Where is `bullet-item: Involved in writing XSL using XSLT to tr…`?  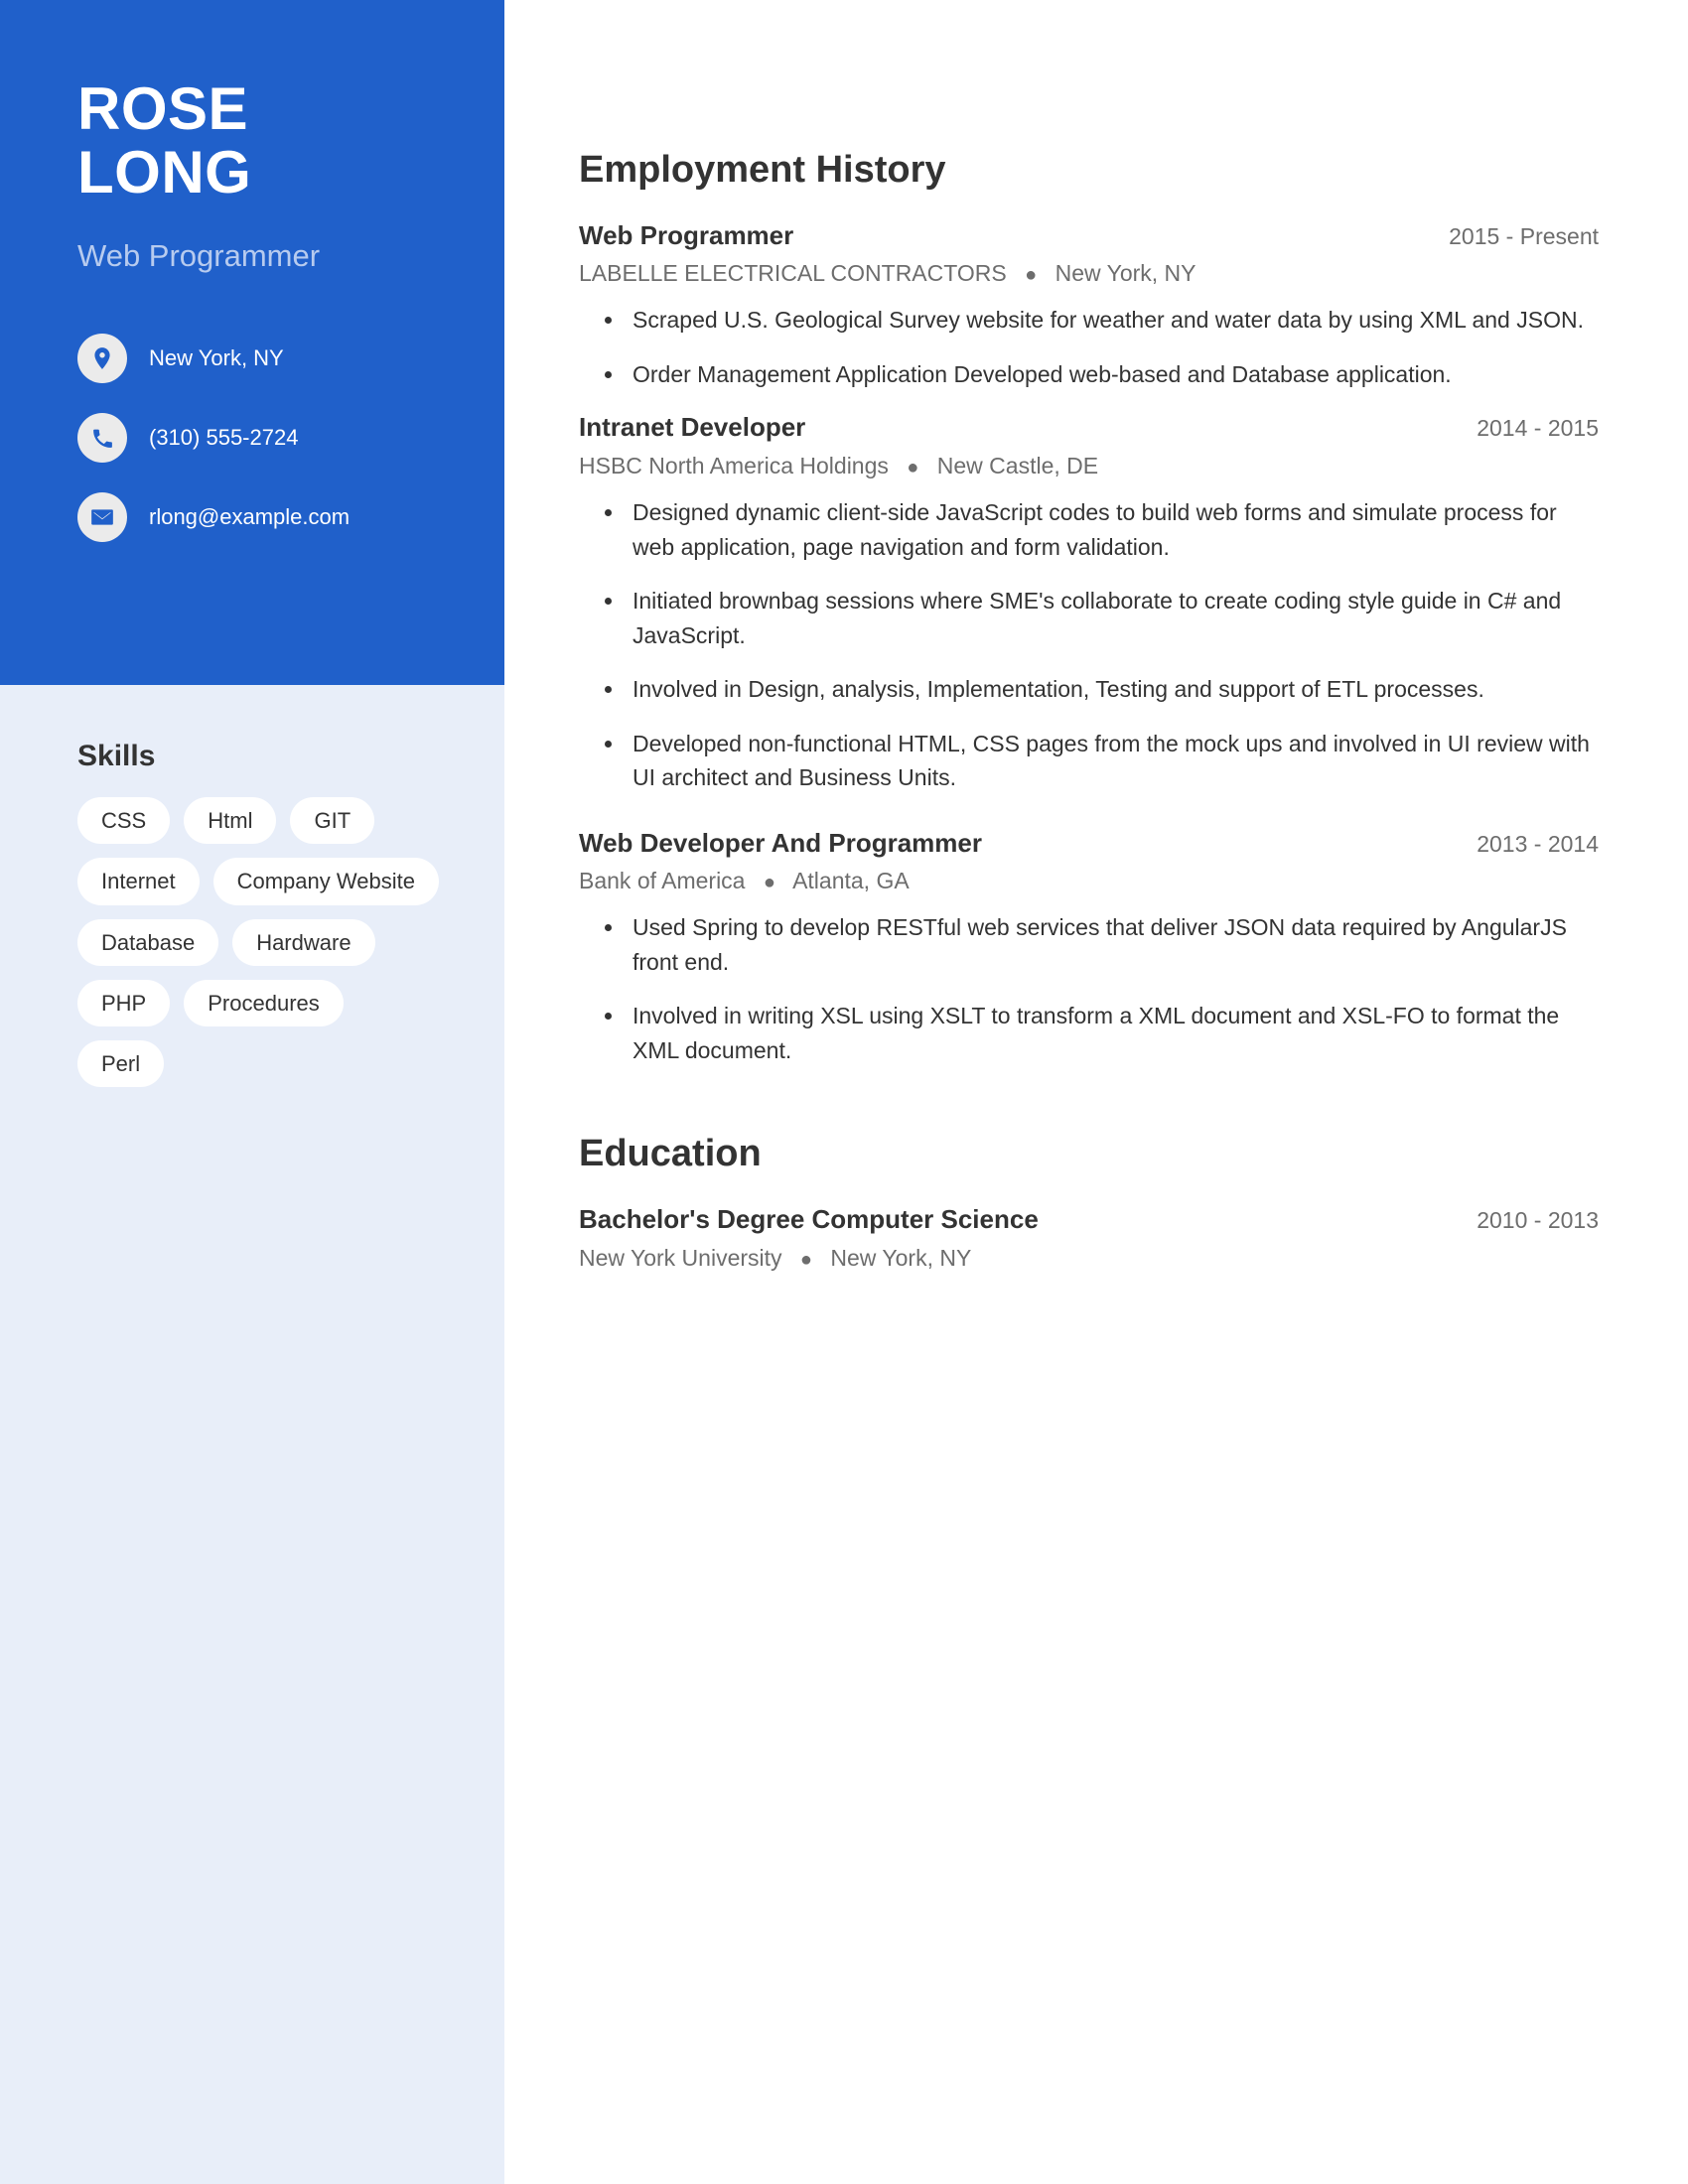 bullet-item: Involved in writing XSL using XSLT to tr… is located at coordinates (1102, 1033).